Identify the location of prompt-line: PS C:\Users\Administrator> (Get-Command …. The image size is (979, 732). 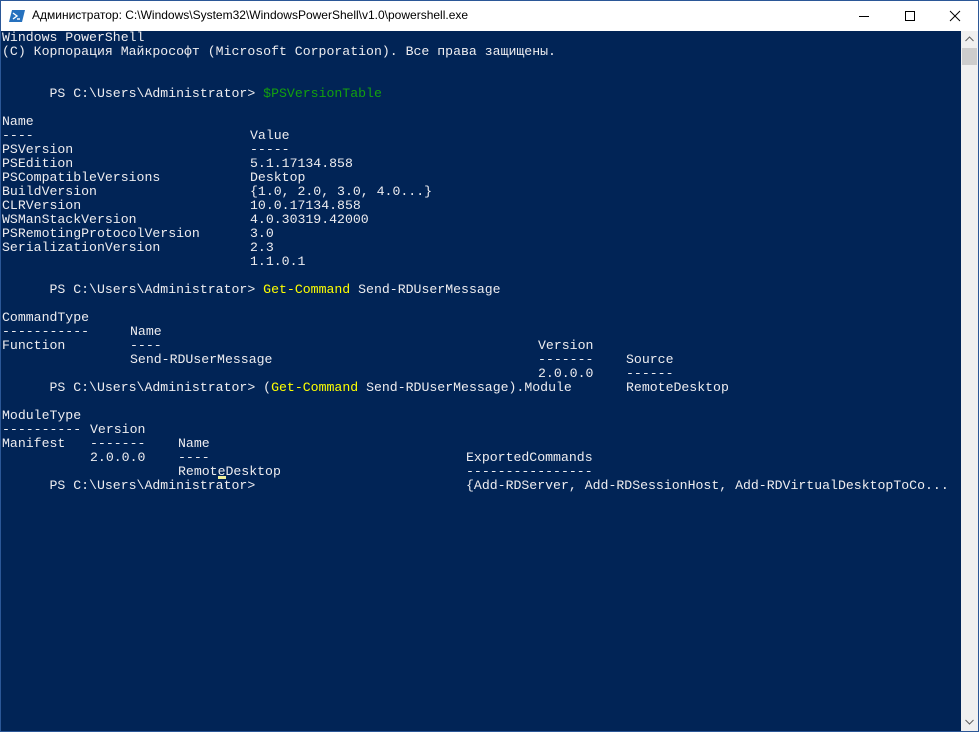
(286, 381).